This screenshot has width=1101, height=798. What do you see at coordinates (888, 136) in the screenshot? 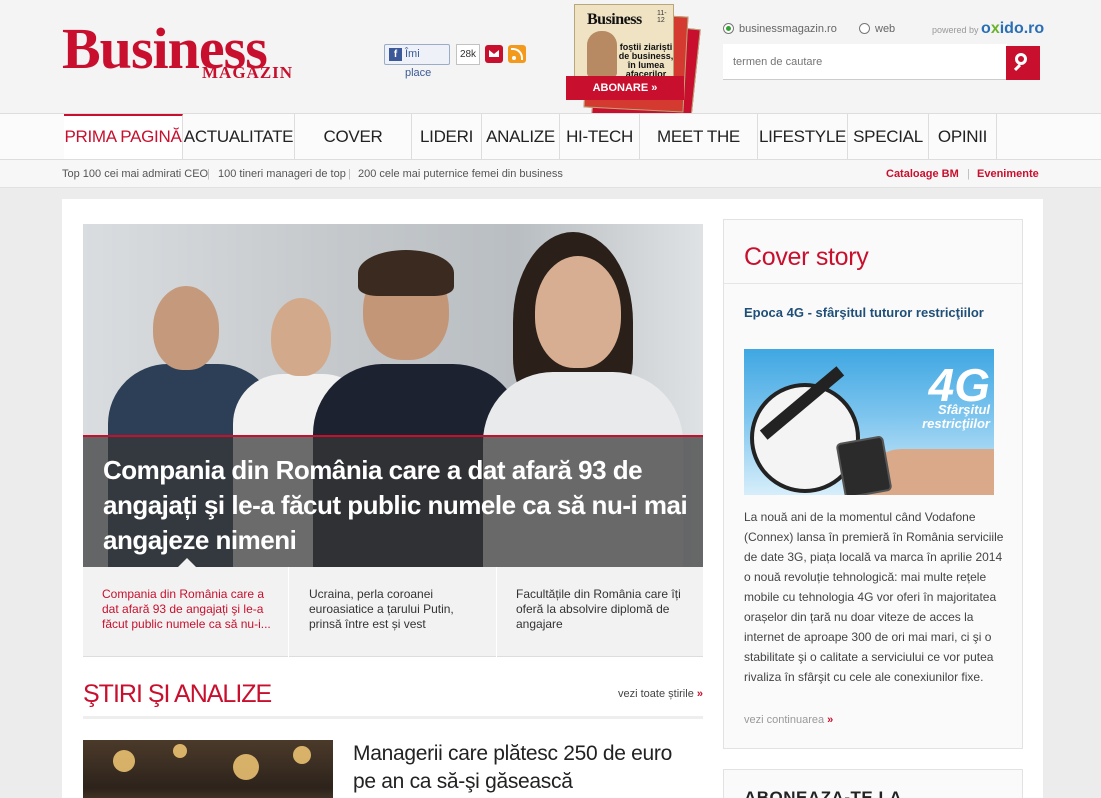
I see `nav-item-special: SPECIAL` at bounding box center [888, 136].